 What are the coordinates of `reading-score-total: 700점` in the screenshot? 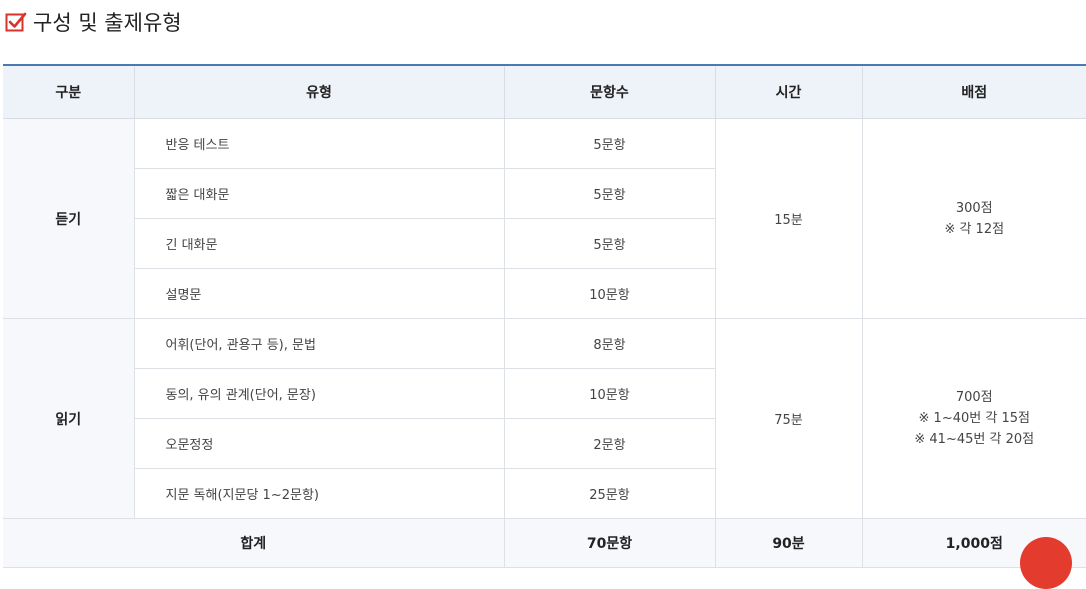 It's located at (974, 397).